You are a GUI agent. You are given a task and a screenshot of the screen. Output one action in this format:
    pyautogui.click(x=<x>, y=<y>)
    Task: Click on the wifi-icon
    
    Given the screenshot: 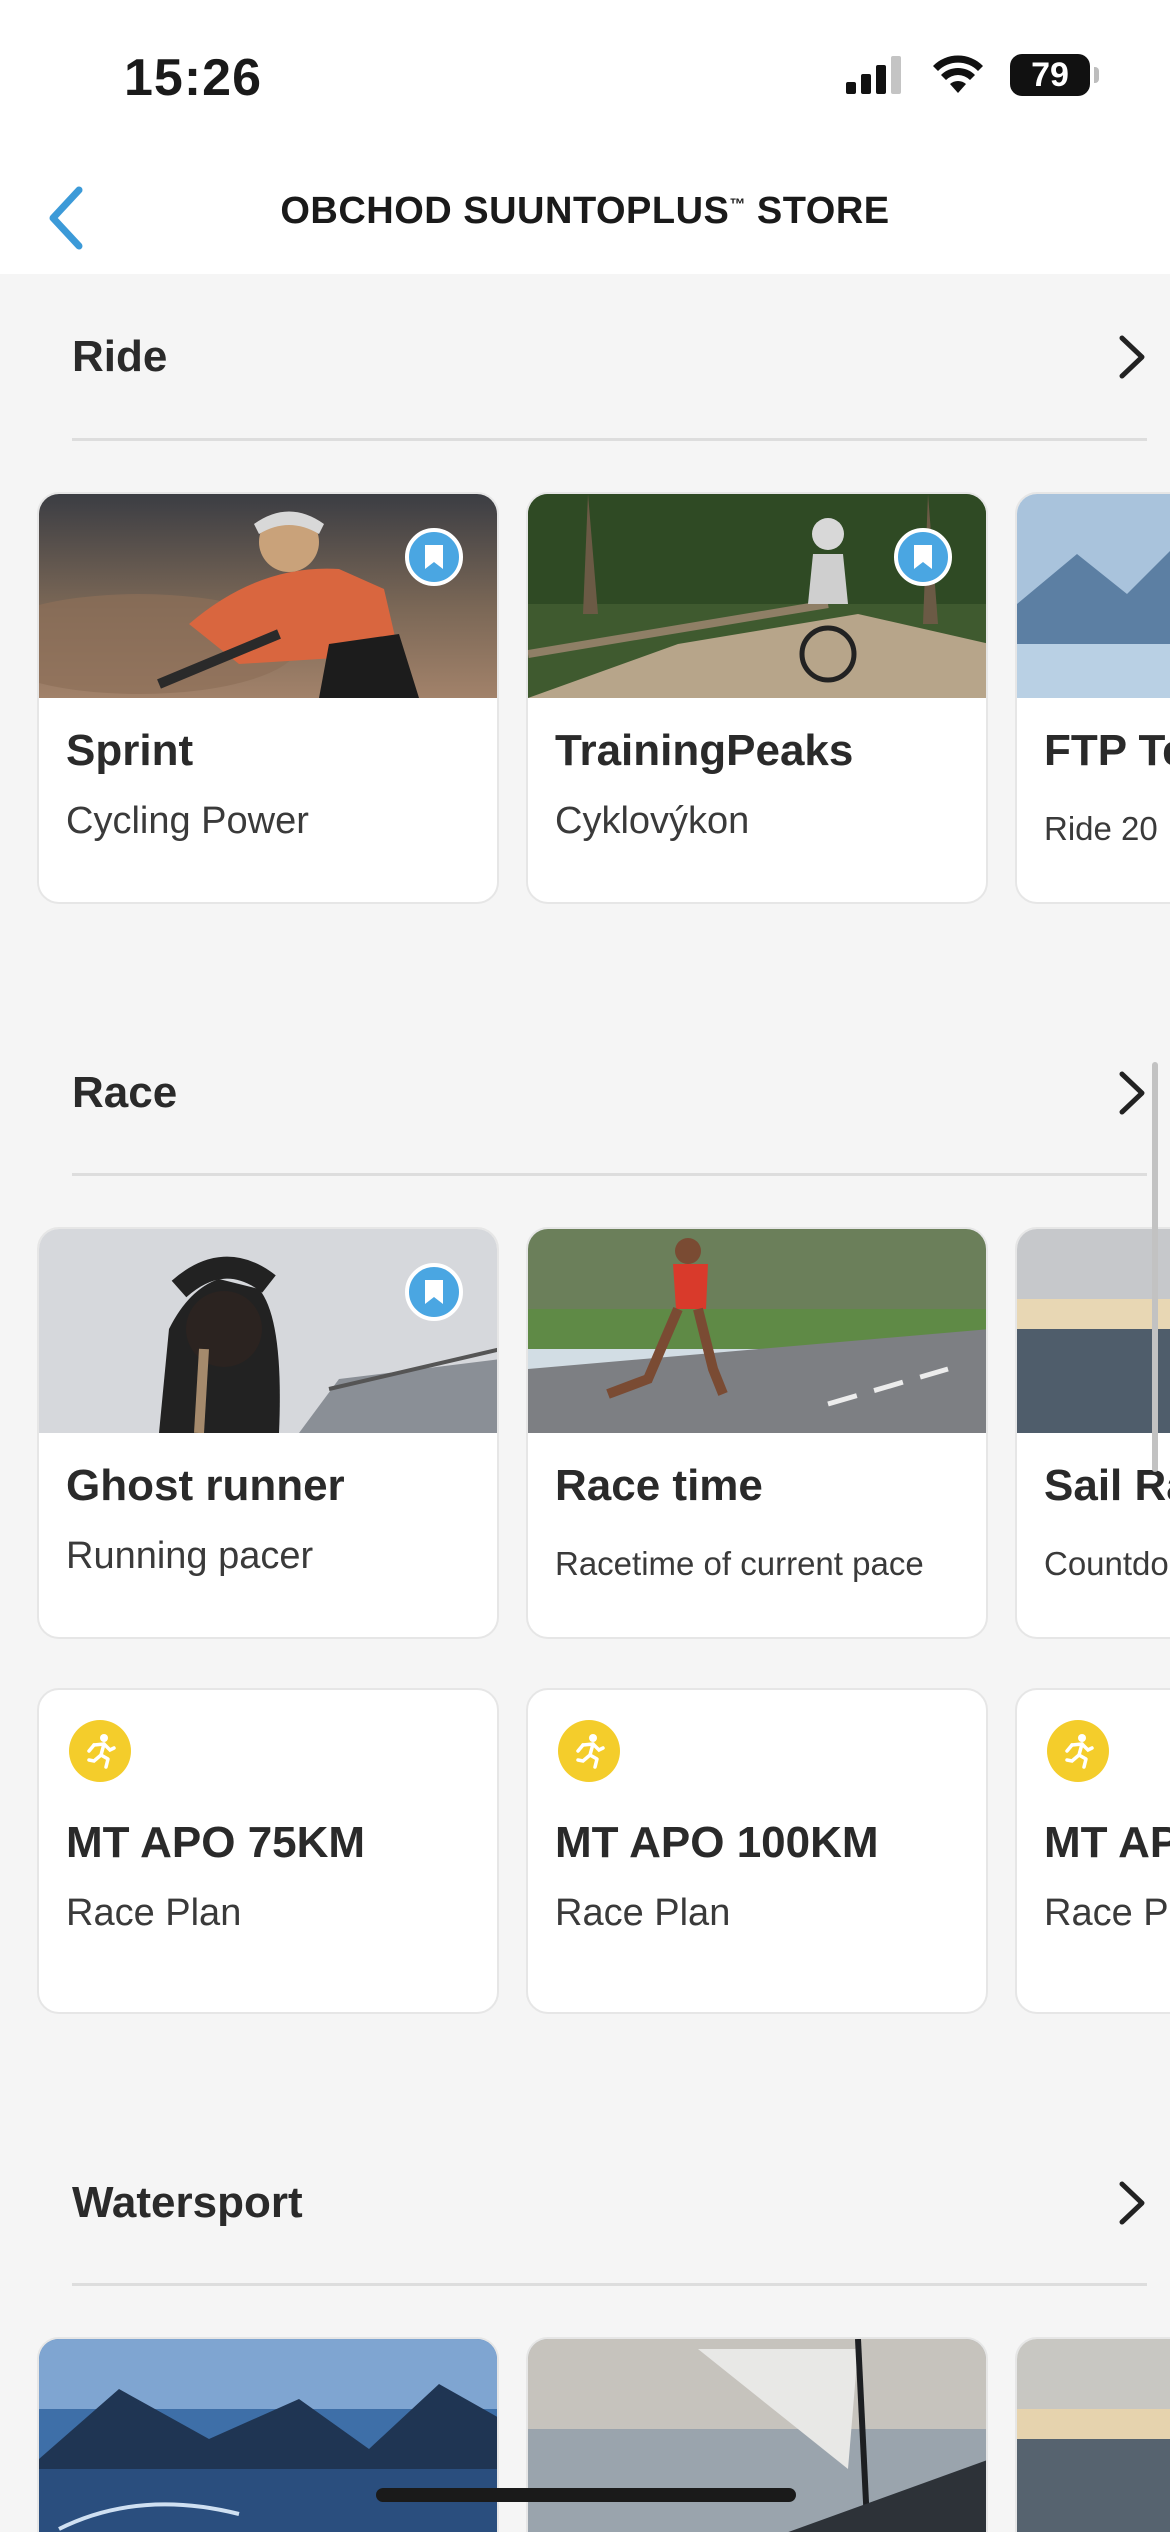 What is the action you would take?
    pyautogui.click(x=958, y=74)
    